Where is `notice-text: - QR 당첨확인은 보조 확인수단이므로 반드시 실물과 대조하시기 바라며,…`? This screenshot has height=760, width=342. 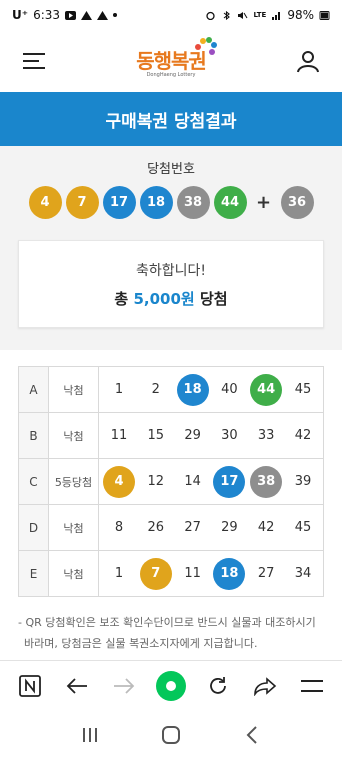 notice-text: - QR 당첨확인은 보조 확인수단이므로 반드시 실물과 대조하시기 바라며,… is located at coordinates (173, 633).